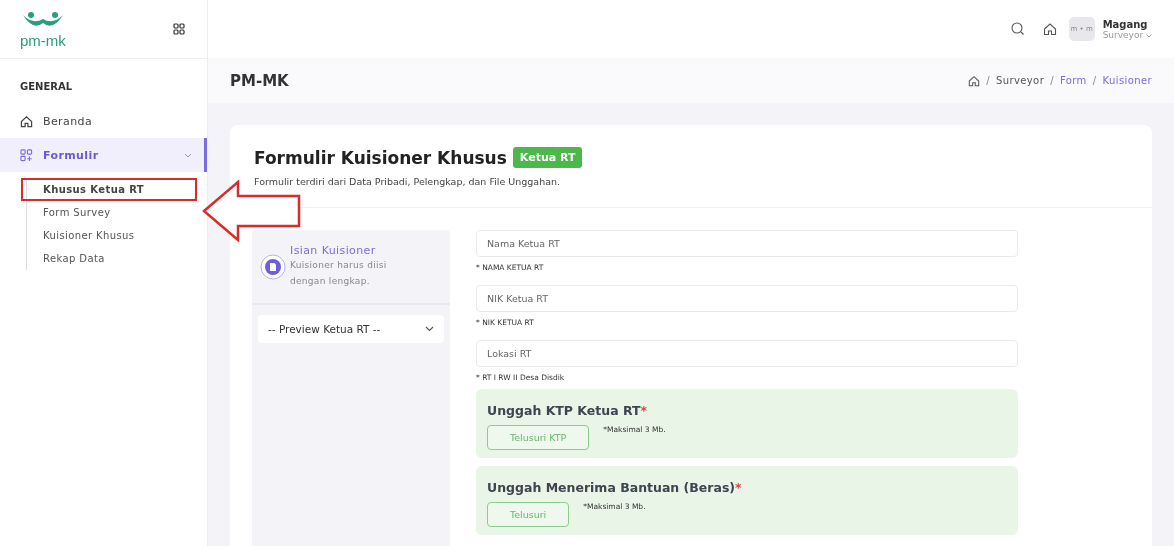 This screenshot has height=546, width=1174. What do you see at coordinates (68, 258) in the screenshot?
I see `submenu-item: Rekap Data` at bounding box center [68, 258].